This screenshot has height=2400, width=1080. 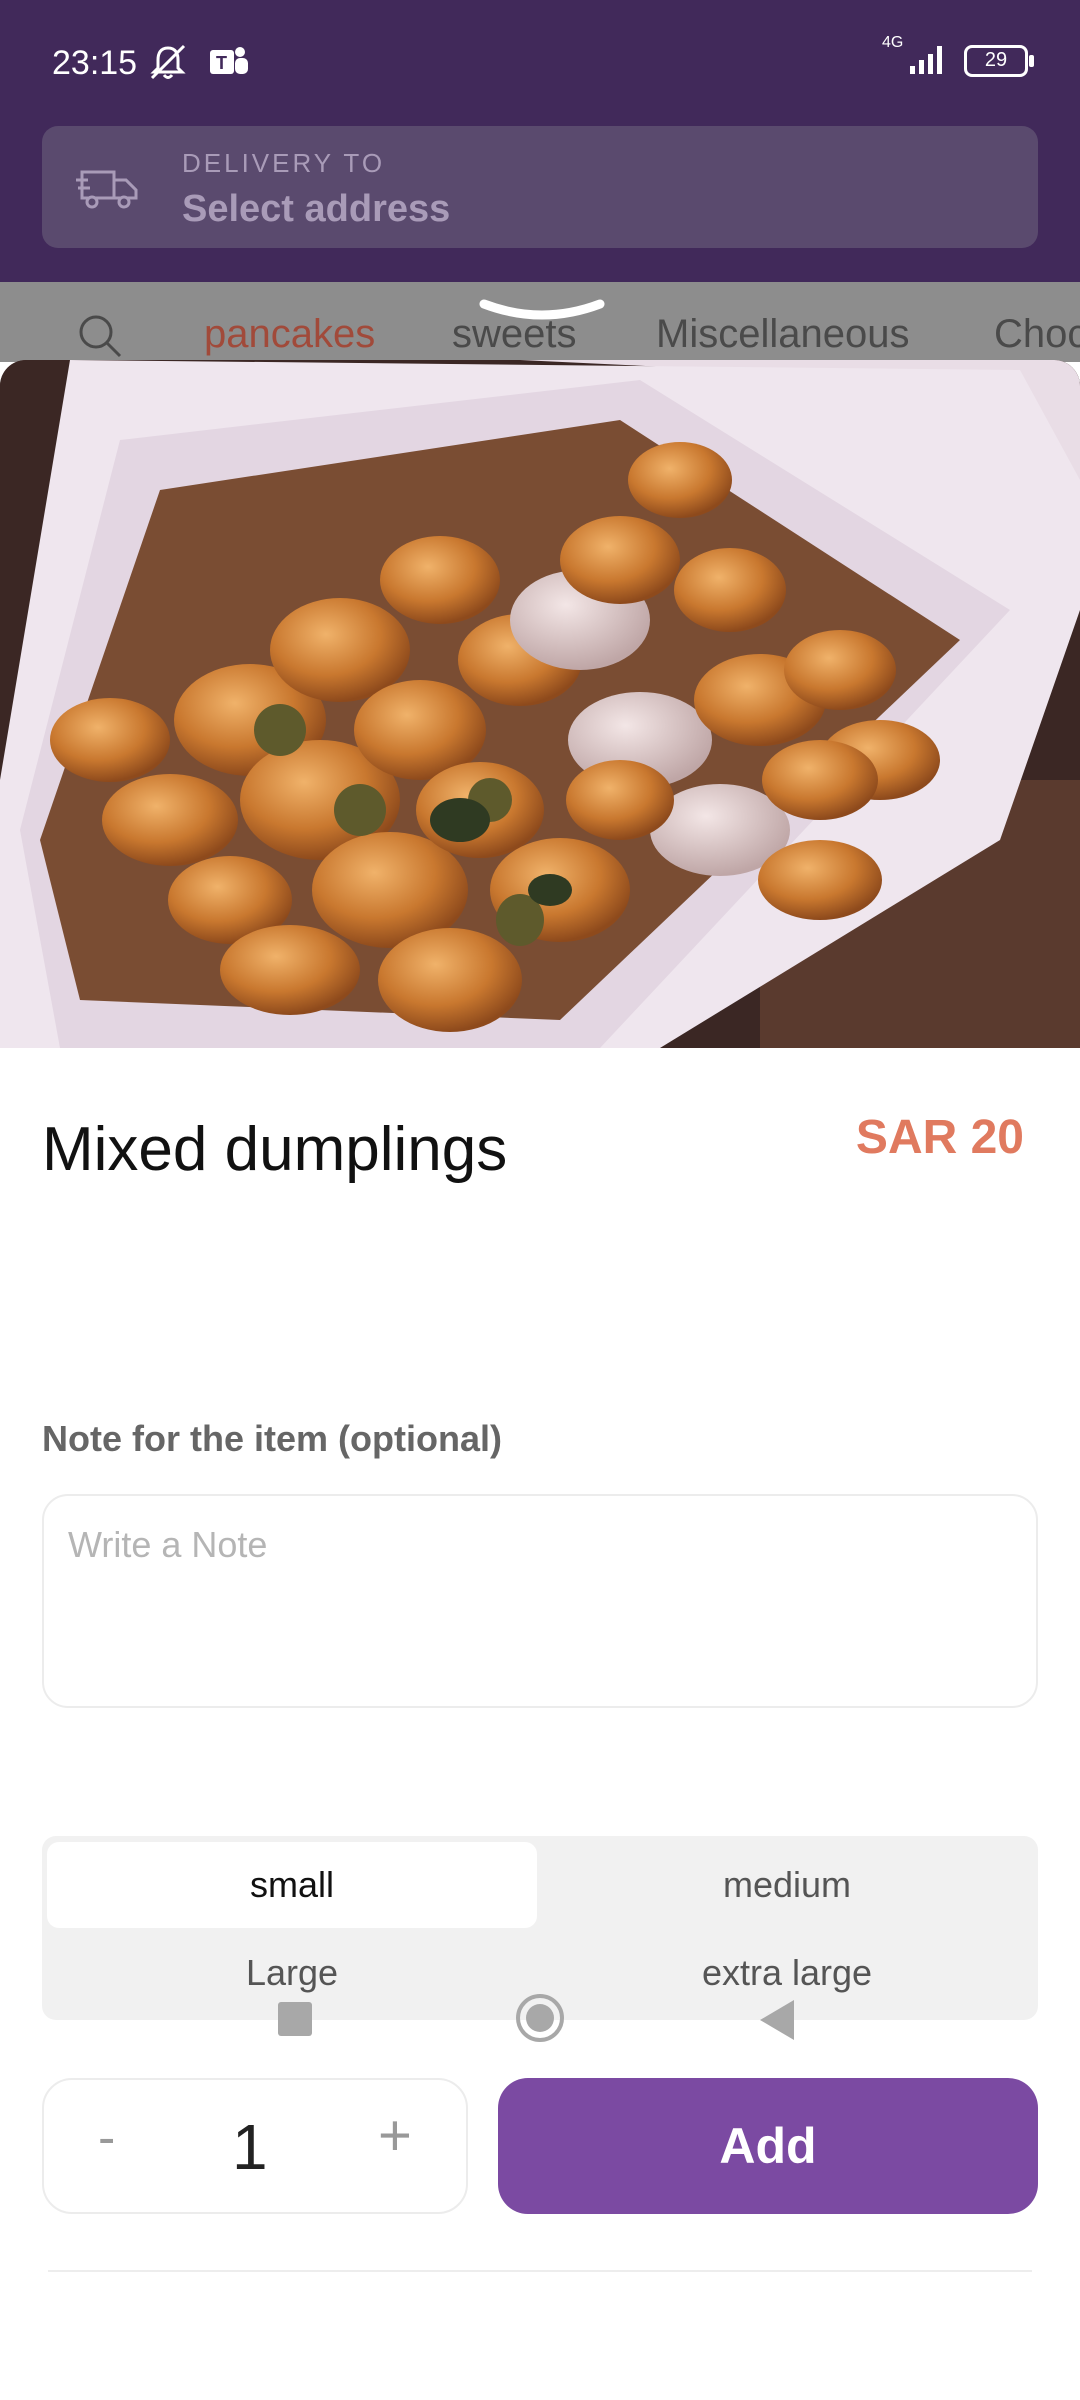 What do you see at coordinates (100, 337) in the screenshot?
I see `search-icon` at bounding box center [100, 337].